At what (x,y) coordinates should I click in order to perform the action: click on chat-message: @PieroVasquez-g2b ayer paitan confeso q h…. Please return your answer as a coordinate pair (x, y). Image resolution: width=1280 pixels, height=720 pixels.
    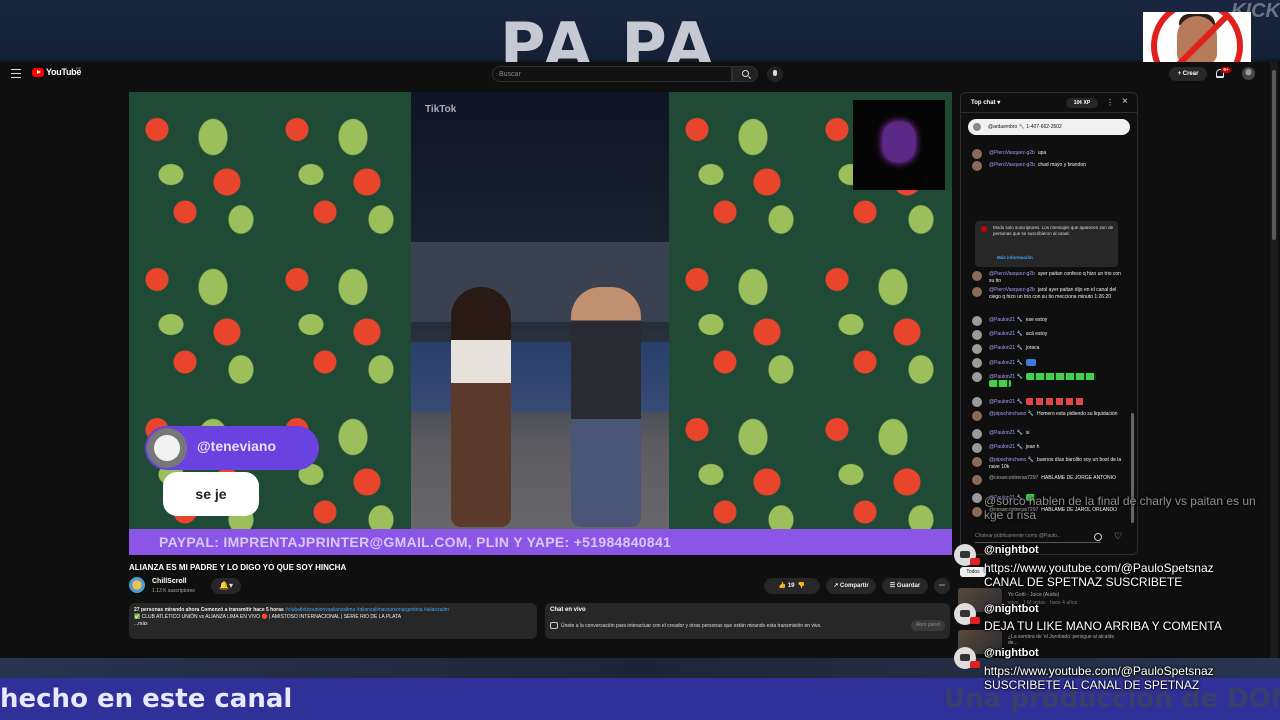
    Looking at the image, I should click on (1057, 277).